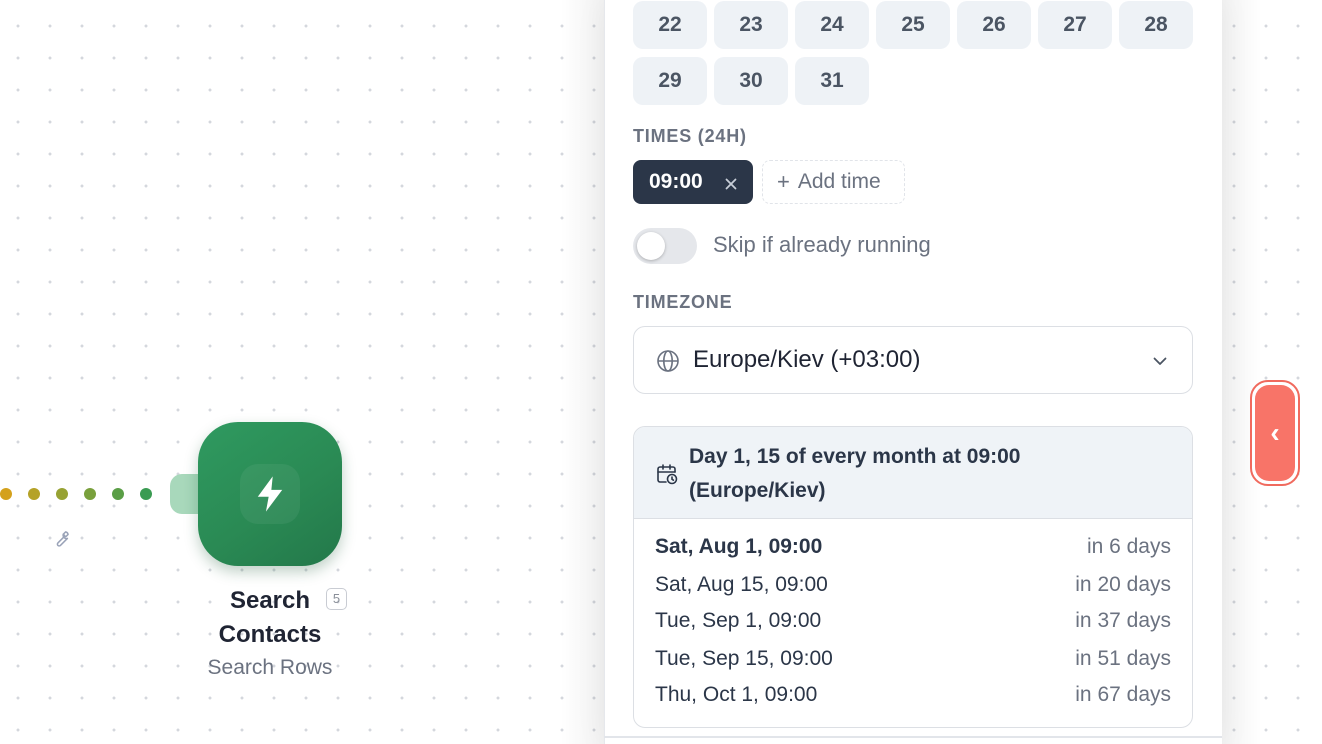  I want to click on timezone-label: TIMEZONE, so click(683, 302).